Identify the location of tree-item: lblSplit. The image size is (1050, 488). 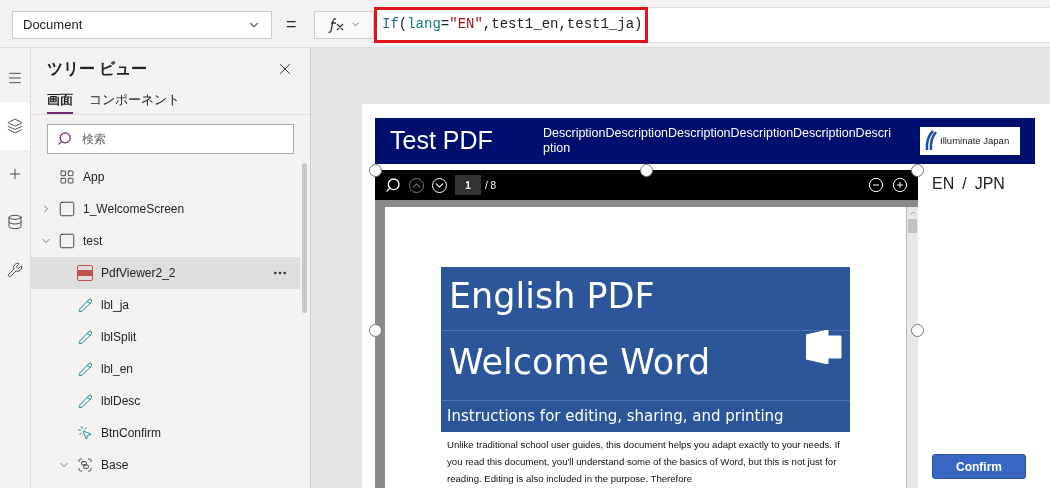
(165, 337).